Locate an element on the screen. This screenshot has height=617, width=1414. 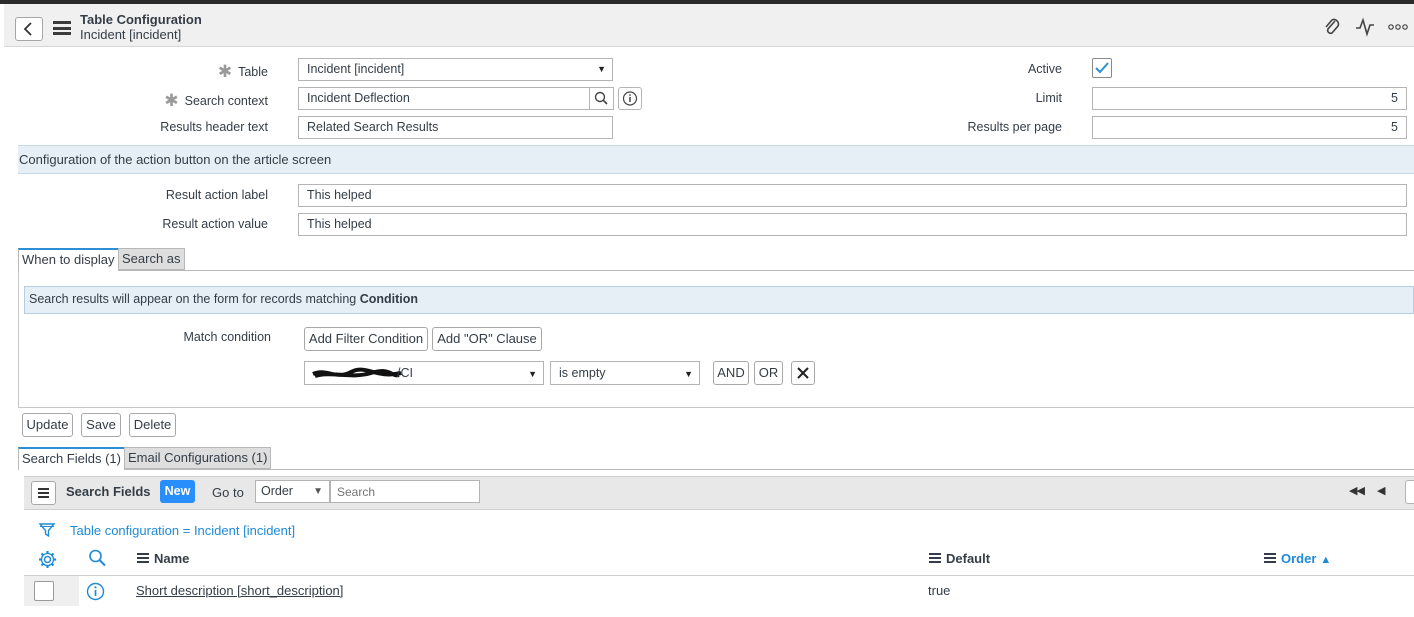
remove-condition-button is located at coordinates (803, 373).